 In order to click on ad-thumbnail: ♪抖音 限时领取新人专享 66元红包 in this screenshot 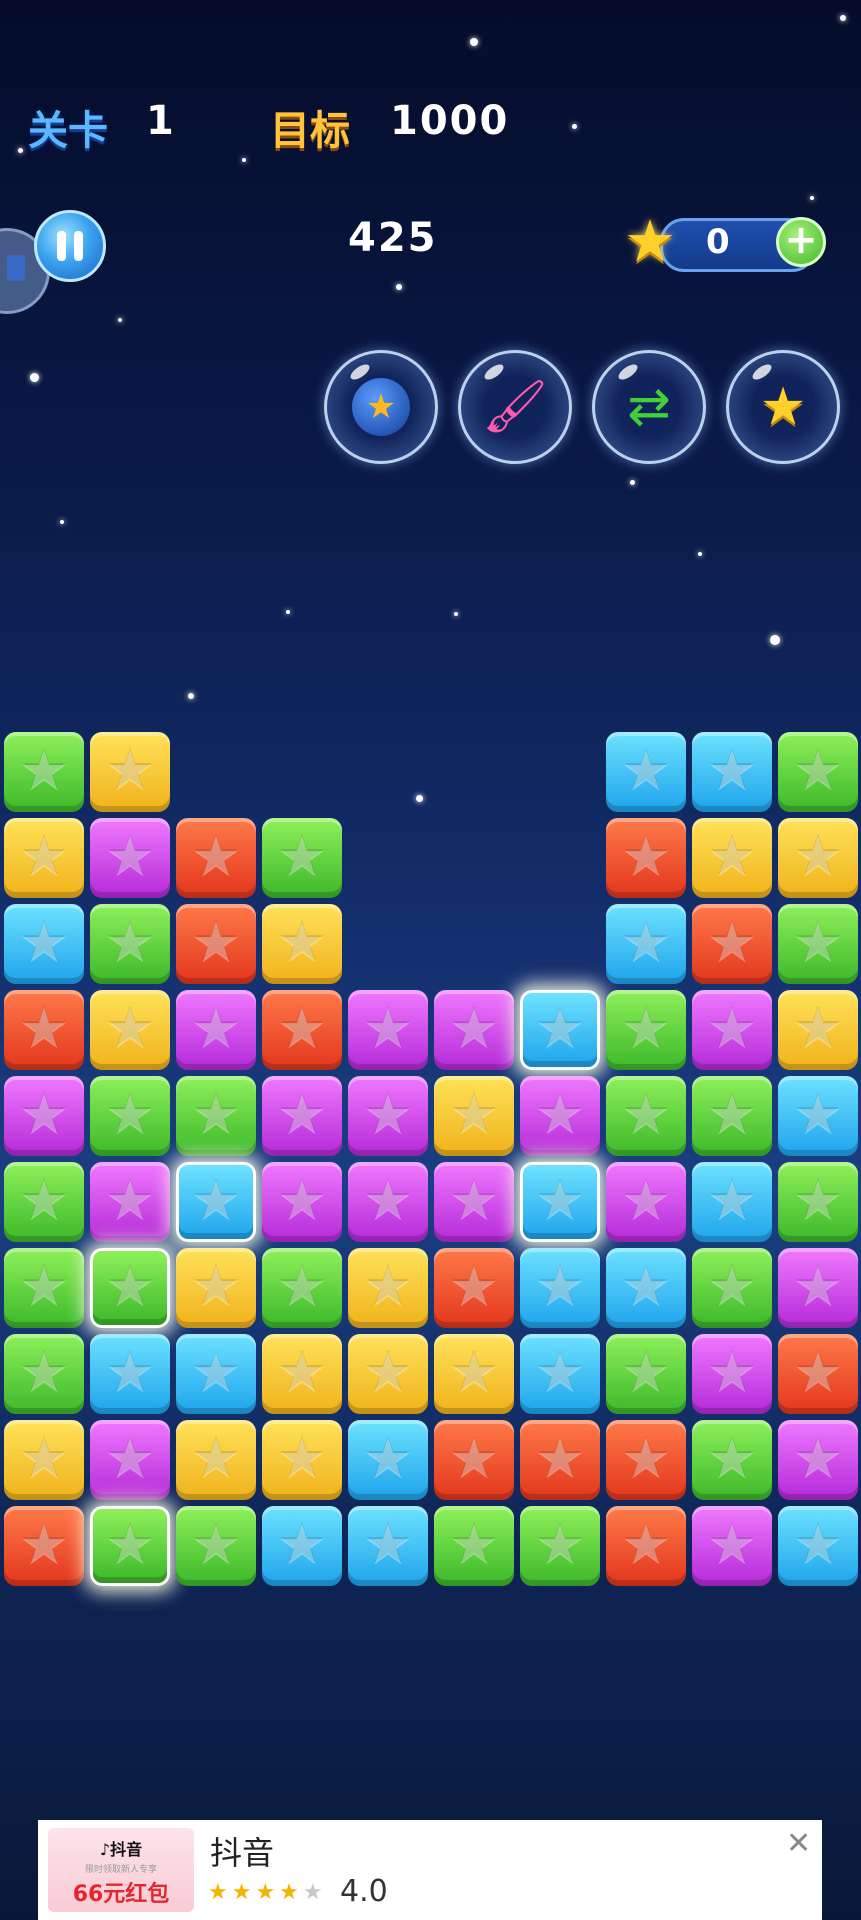, I will do `click(121, 1870)`.